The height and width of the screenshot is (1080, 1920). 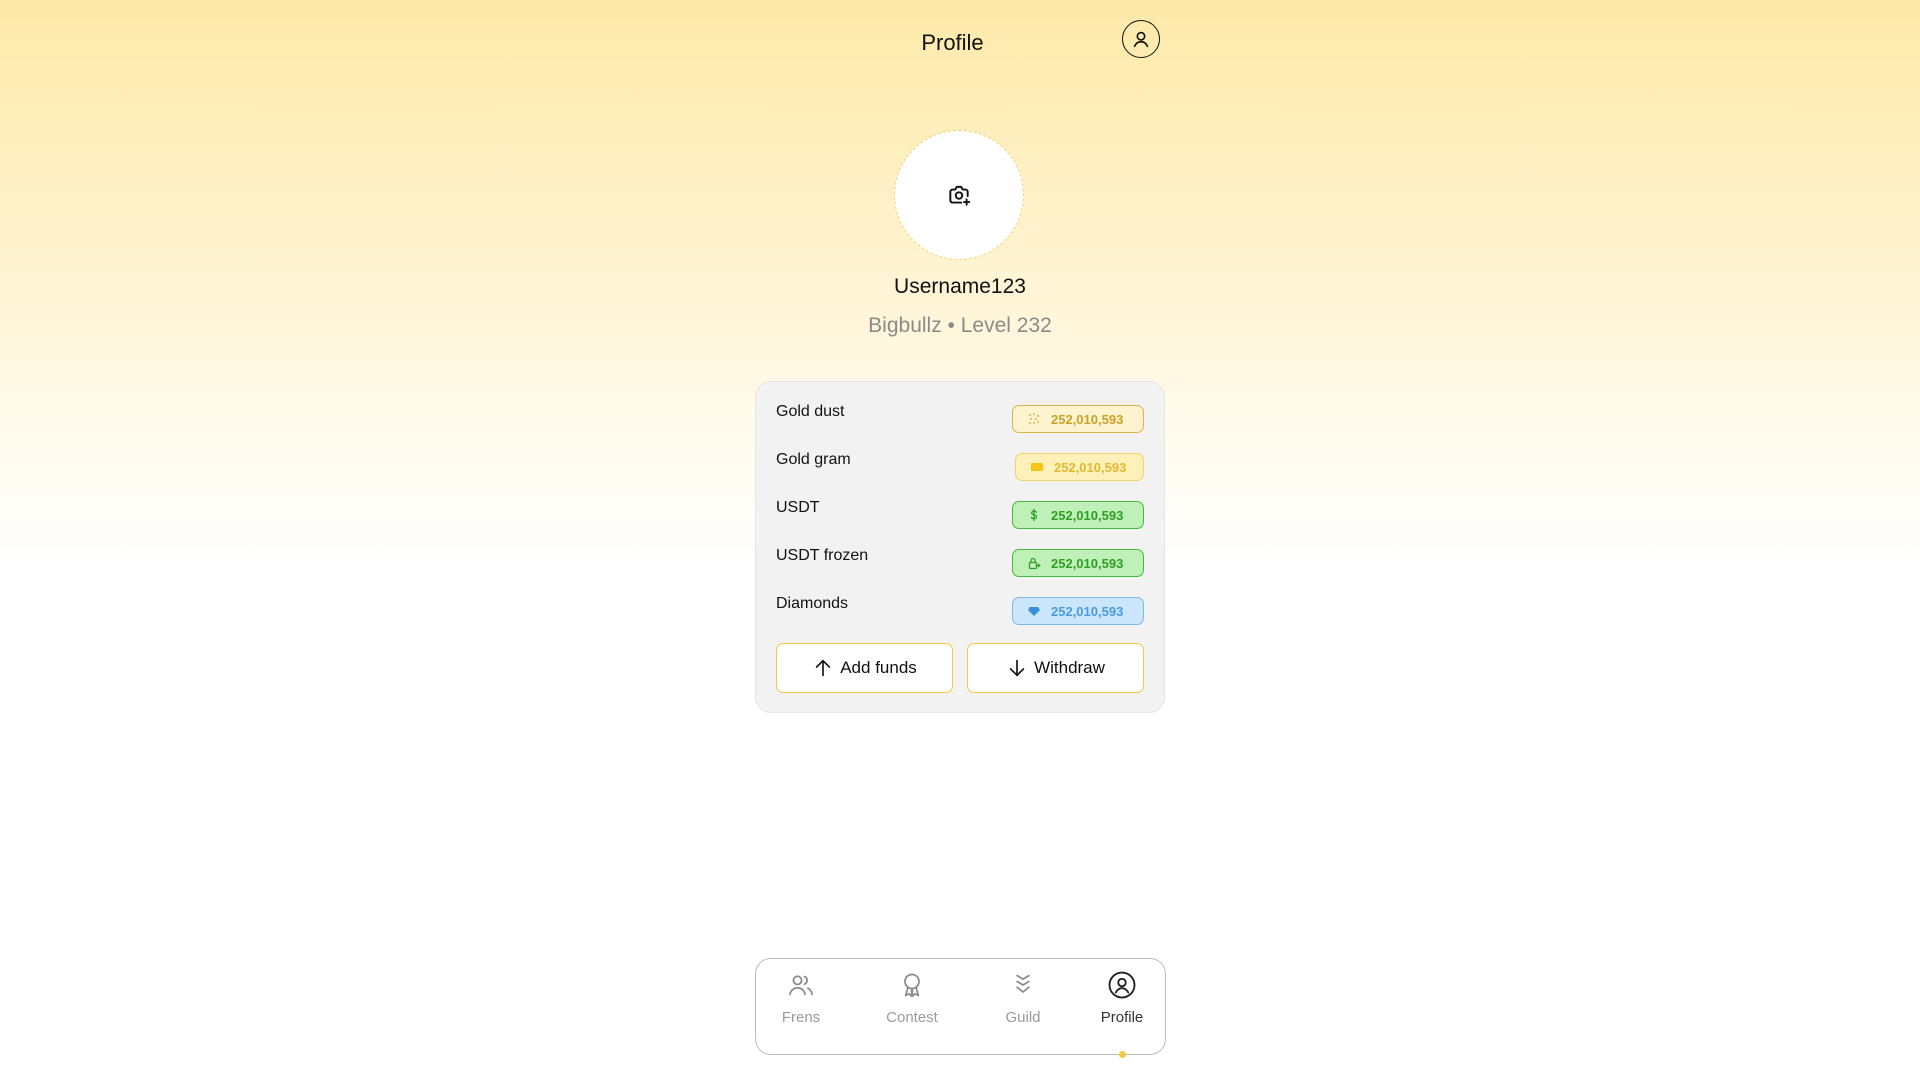 What do you see at coordinates (878, 667) in the screenshot?
I see `add-funds-label: Add funds` at bounding box center [878, 667].